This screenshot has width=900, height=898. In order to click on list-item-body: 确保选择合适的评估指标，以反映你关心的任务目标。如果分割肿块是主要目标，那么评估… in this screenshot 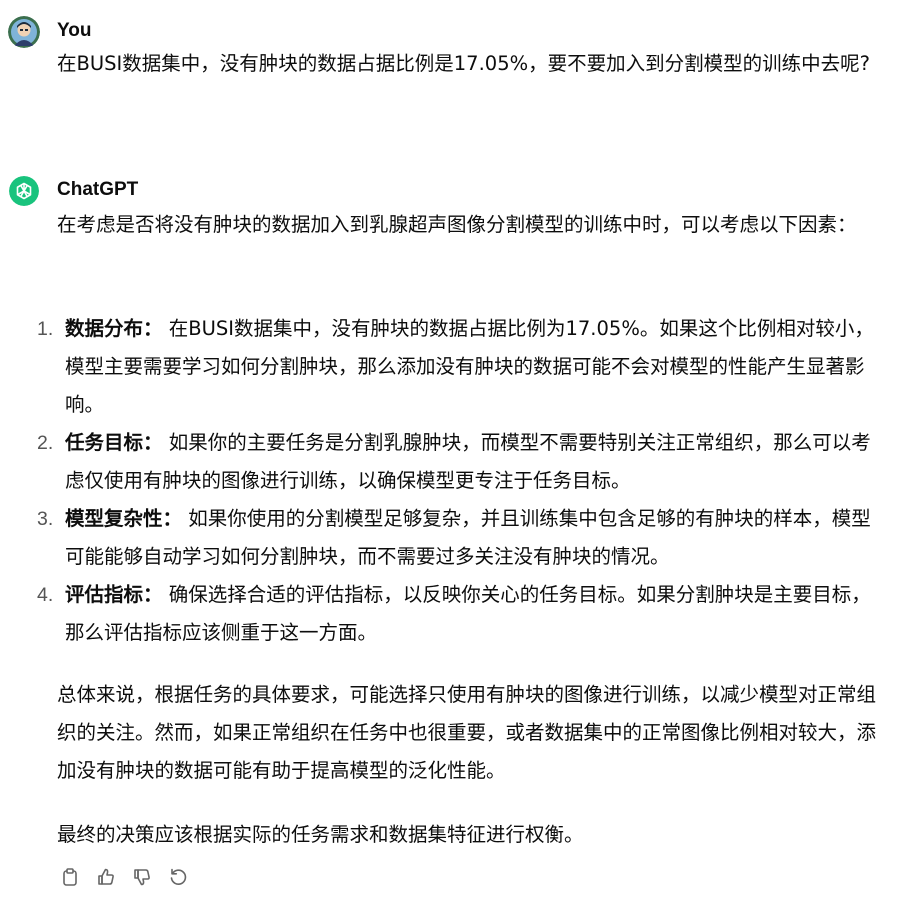, I will do `click(468, 613)`.